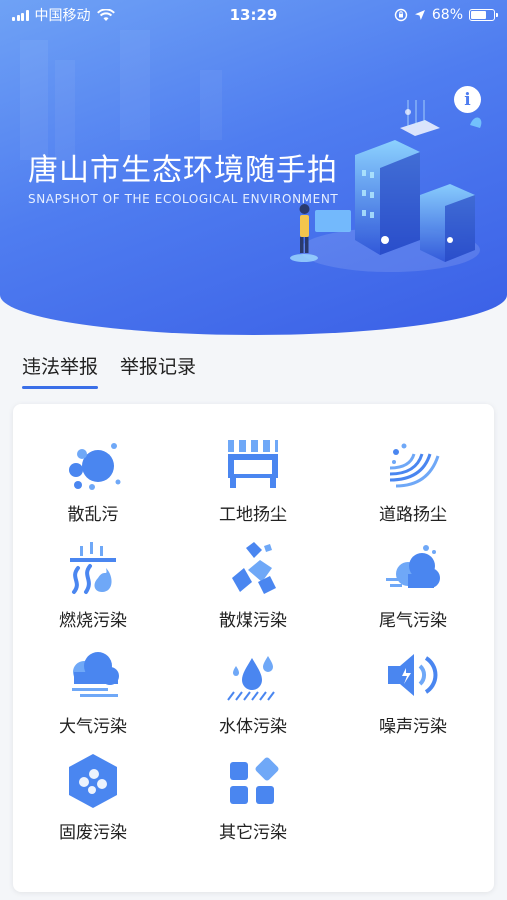 The image size is (507, 900). I want to click on tab-illegal-report: 违法举报, so click(60, 370).